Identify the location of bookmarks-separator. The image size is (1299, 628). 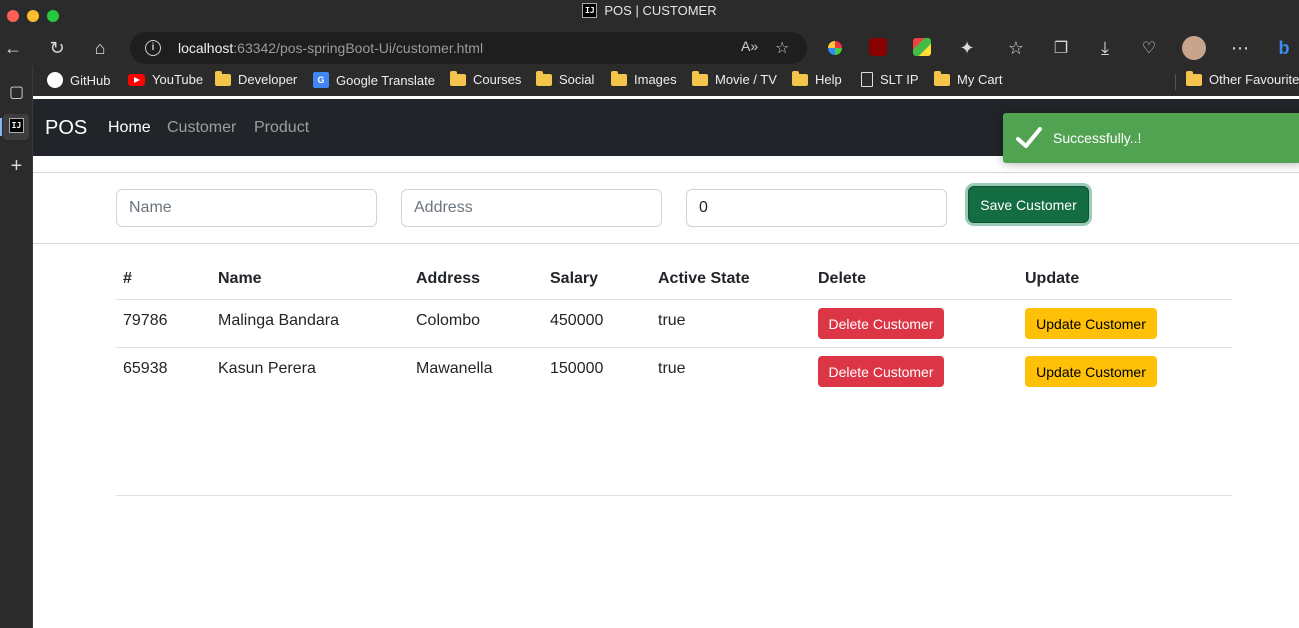
(1175, 82).